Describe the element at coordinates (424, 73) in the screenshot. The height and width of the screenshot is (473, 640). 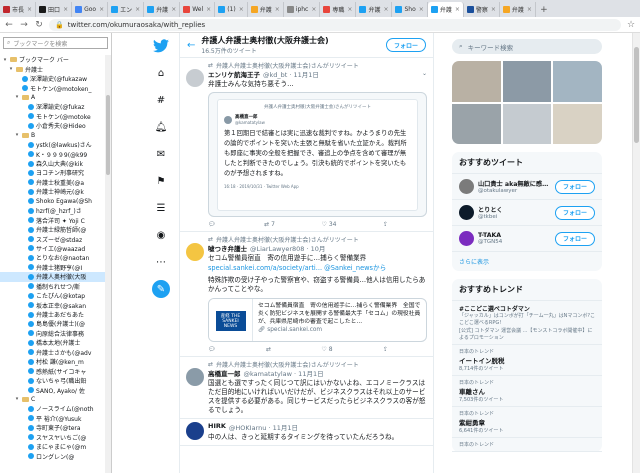
I see `chevron-down-icon: ⌄` at that location.